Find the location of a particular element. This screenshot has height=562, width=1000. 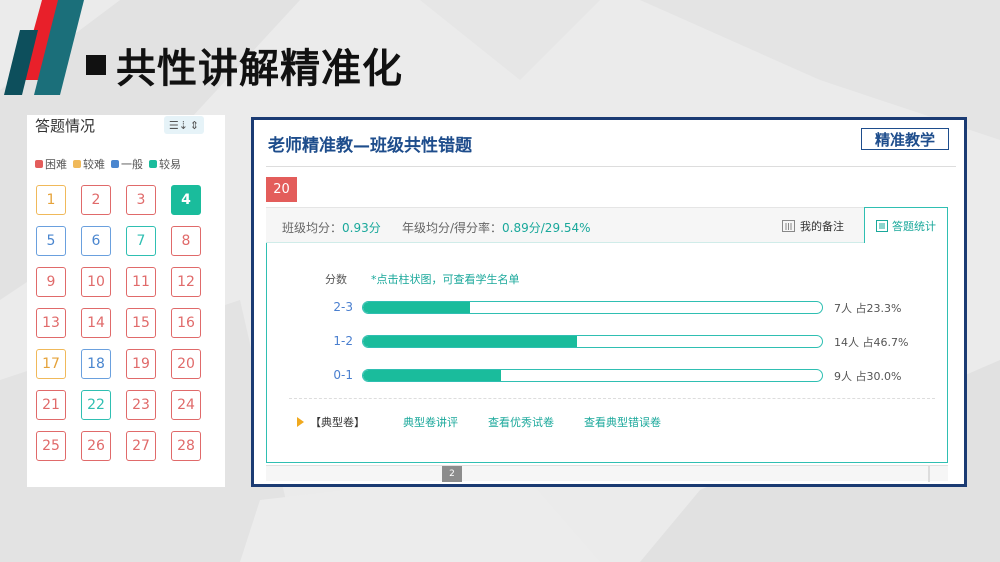

legend-item: 较易 is located at coordinates (165, 164).